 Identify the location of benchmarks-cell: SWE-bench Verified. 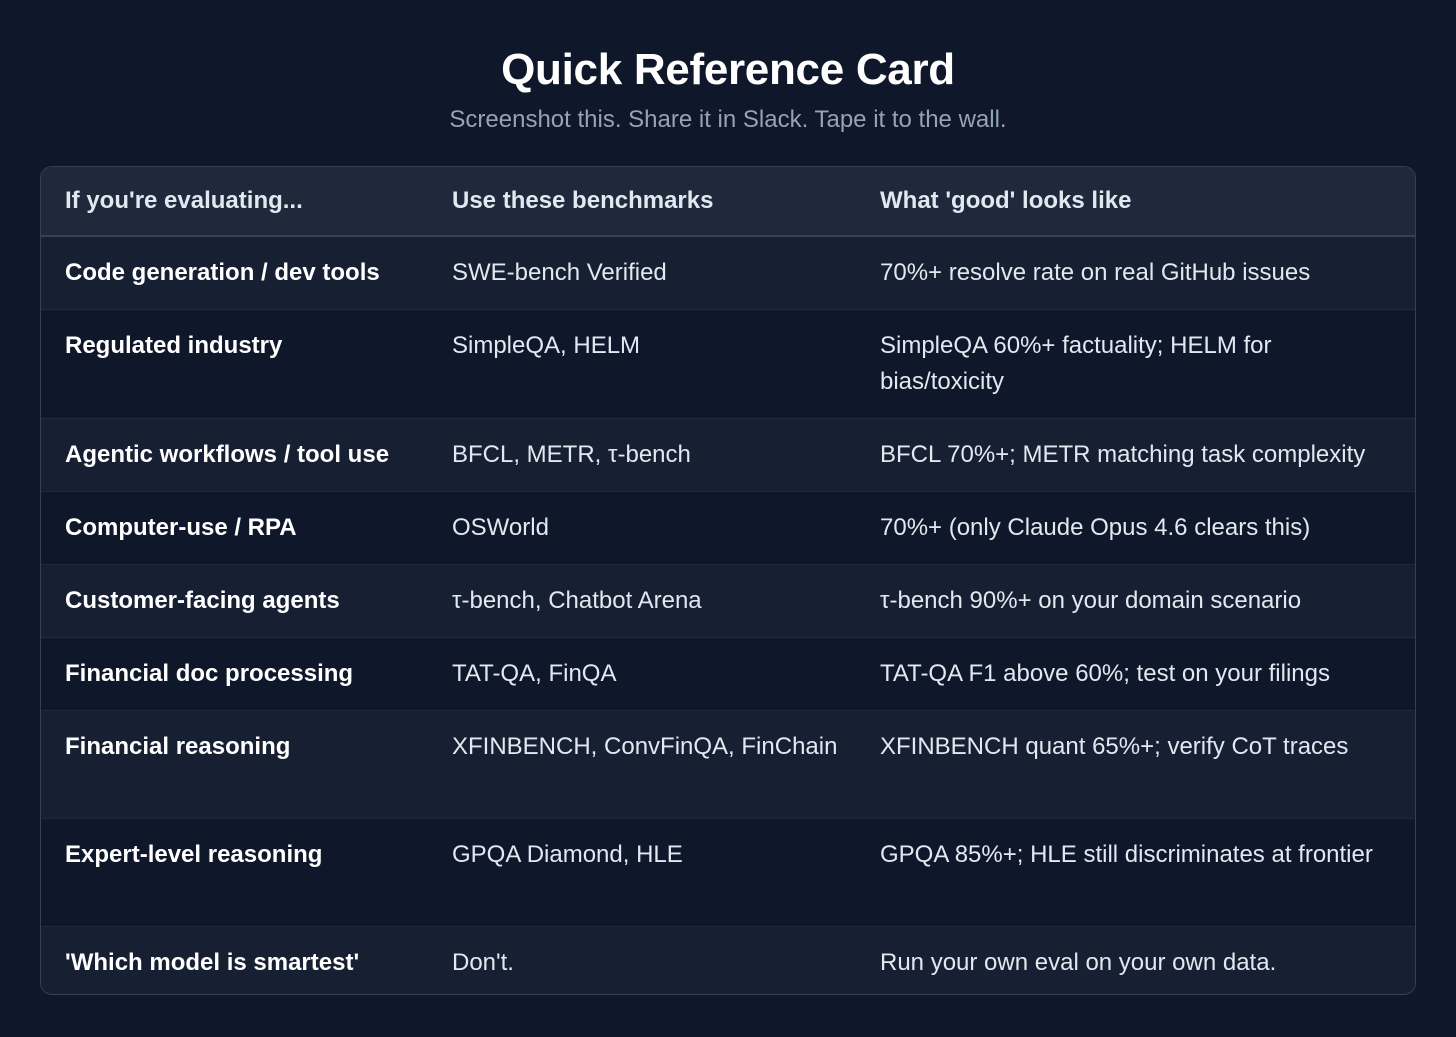
(559, 272).